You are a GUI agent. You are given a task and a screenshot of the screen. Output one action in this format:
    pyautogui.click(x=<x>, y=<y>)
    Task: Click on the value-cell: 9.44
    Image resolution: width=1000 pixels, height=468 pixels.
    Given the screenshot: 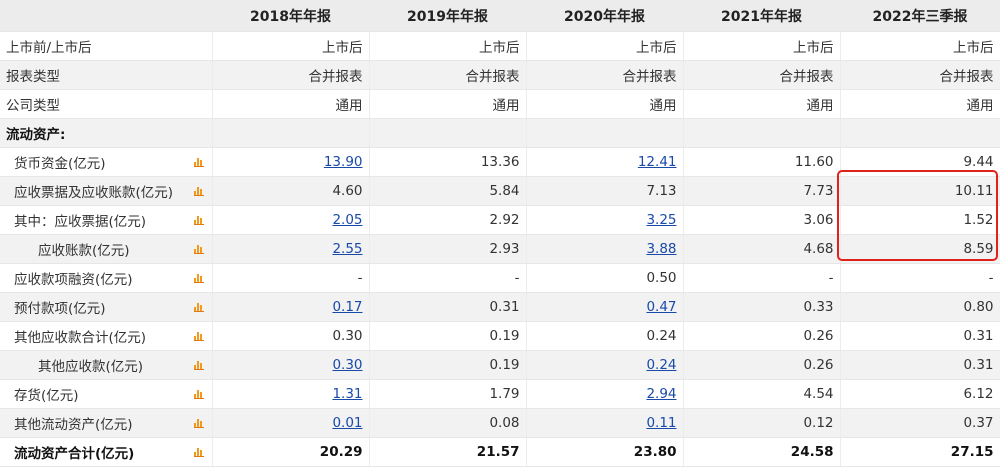 What is the action you would take?
    pyautogui.click(x=920, y=162)
    